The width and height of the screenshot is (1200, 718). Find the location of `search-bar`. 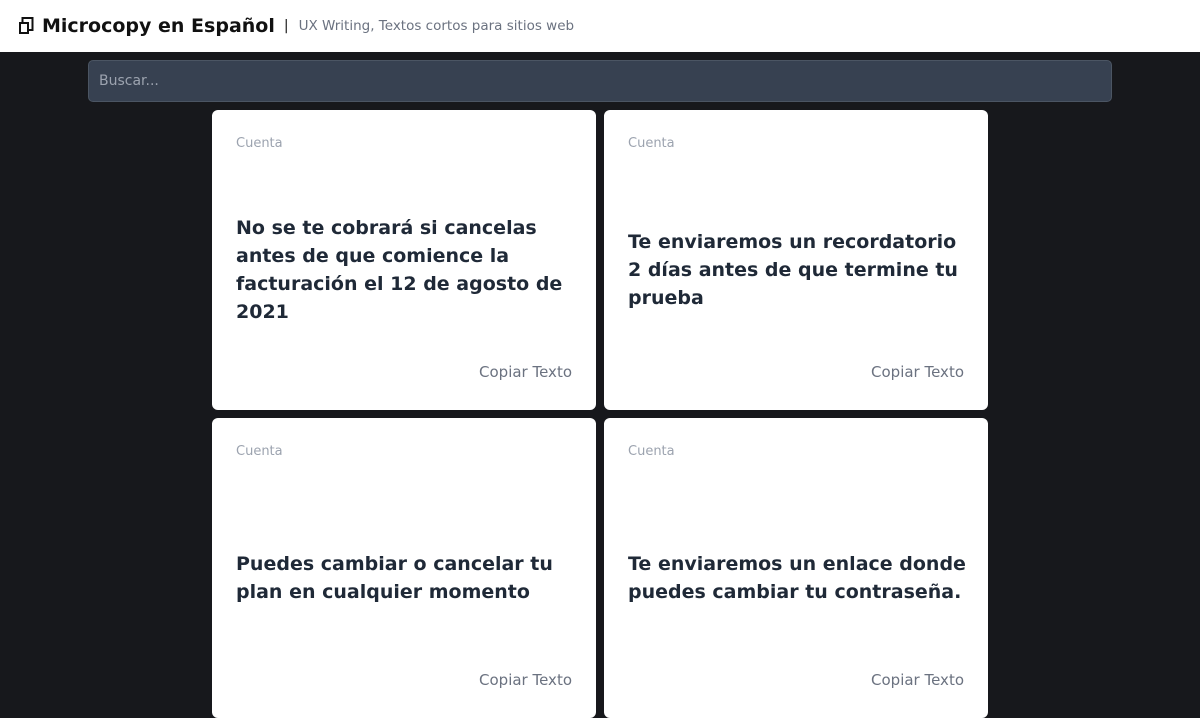

search-bar is located at coordinates (600, 81).